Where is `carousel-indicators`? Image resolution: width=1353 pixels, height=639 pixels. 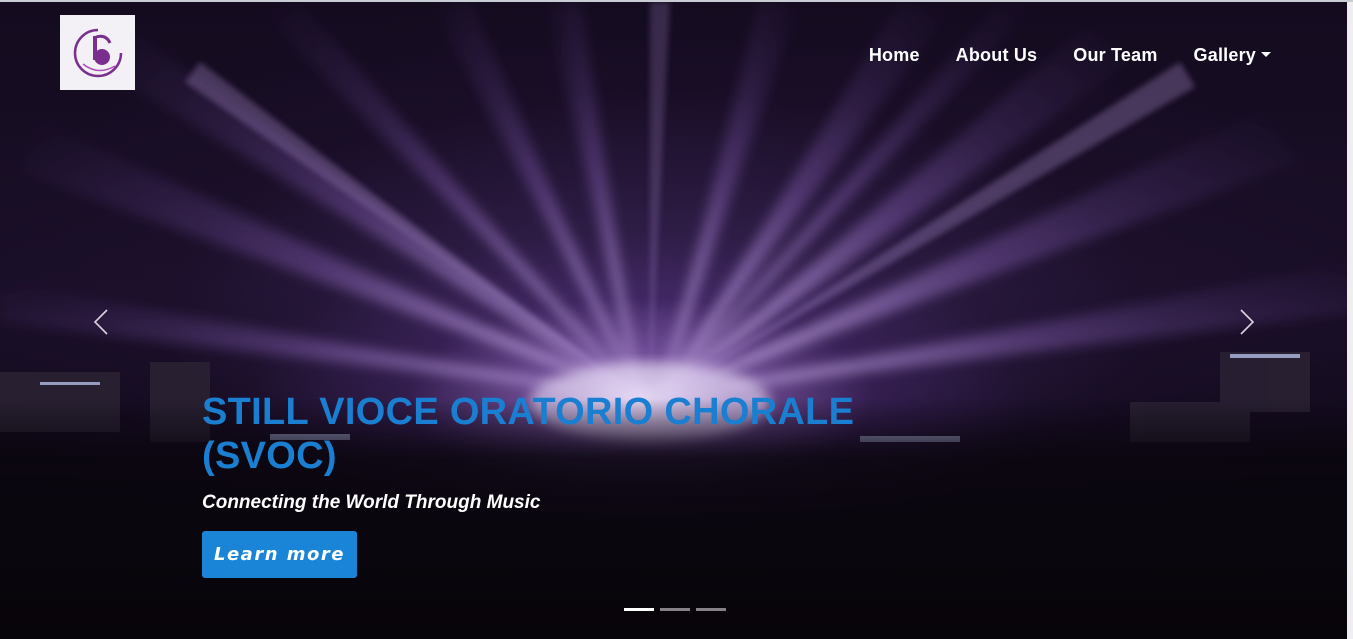
carousel-indicators is located at coordinates (675, 609).